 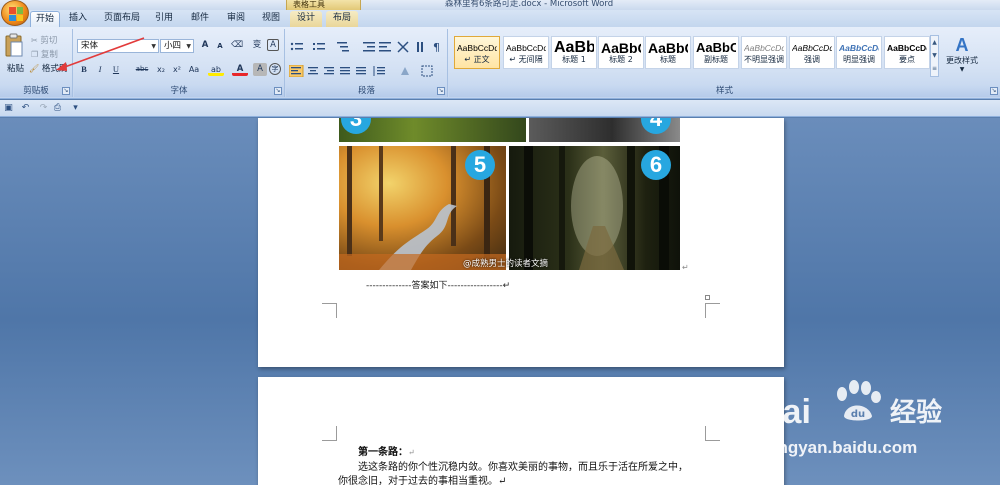 I want to click on subscript-button: x₂, so click(x=161, y=69).